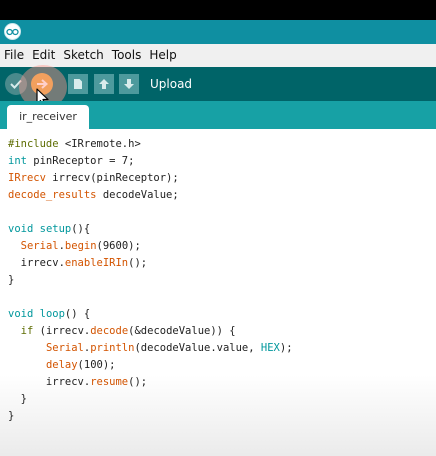 The width and height of the screenshot is (436, 456). What do you see at coordinates (150, 314) in the screenshot?
I see `code-line: void loop() {` at bounding box center [150, 314].